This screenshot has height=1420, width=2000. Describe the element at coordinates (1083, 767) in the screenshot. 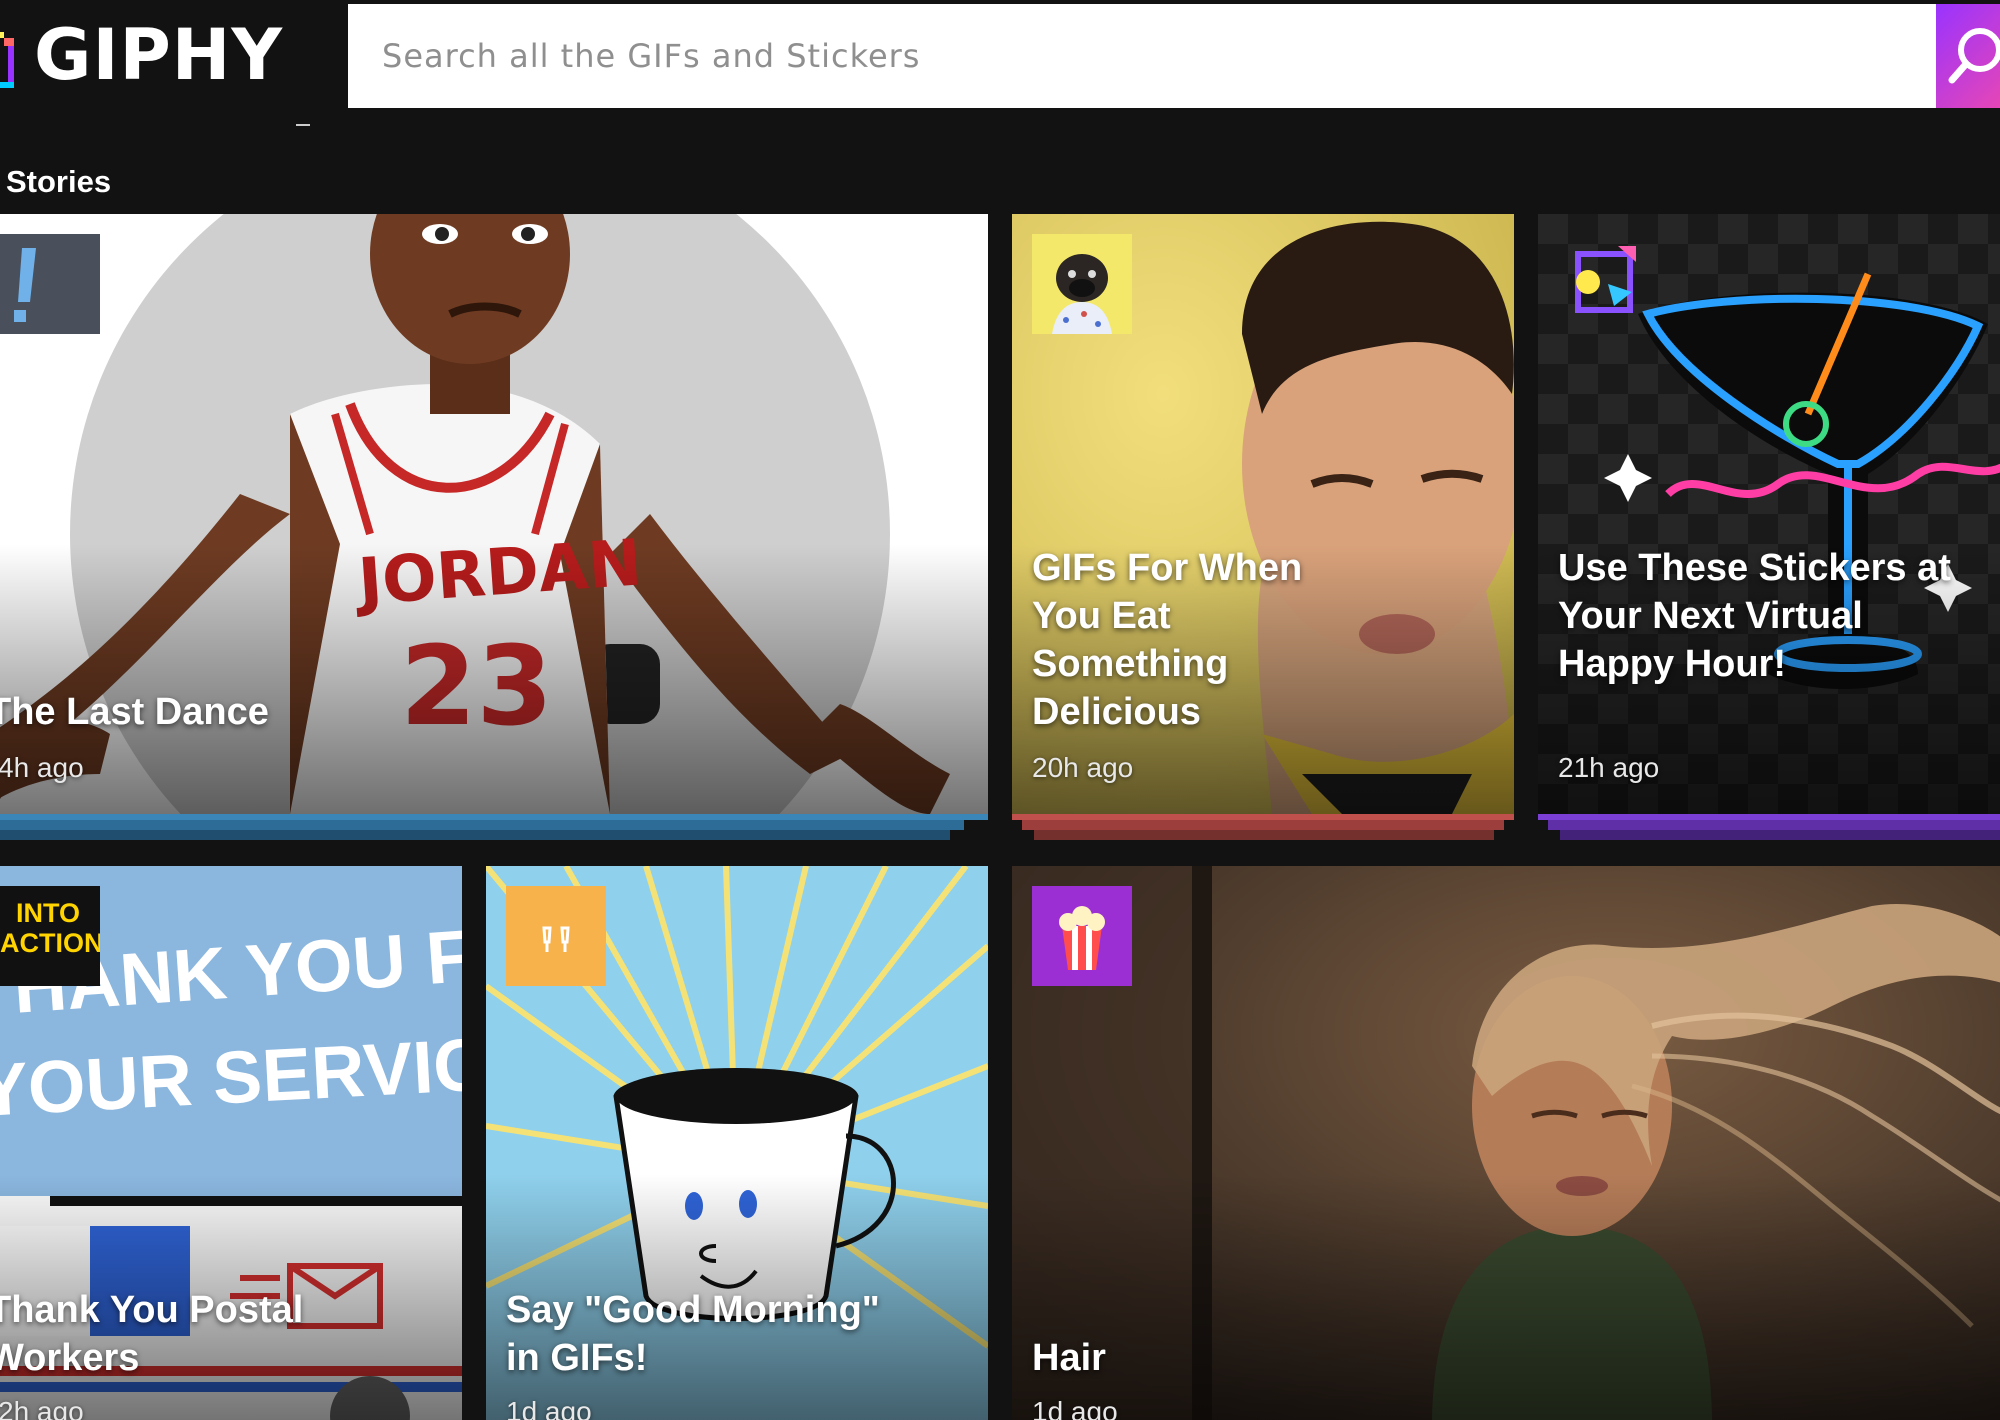

I see `card-time: 20h ago` at that location.